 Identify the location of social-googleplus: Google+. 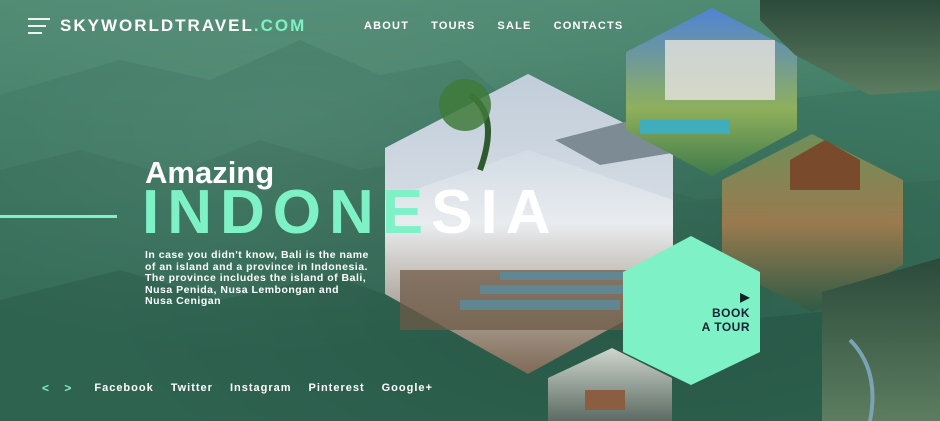
(407, 388).